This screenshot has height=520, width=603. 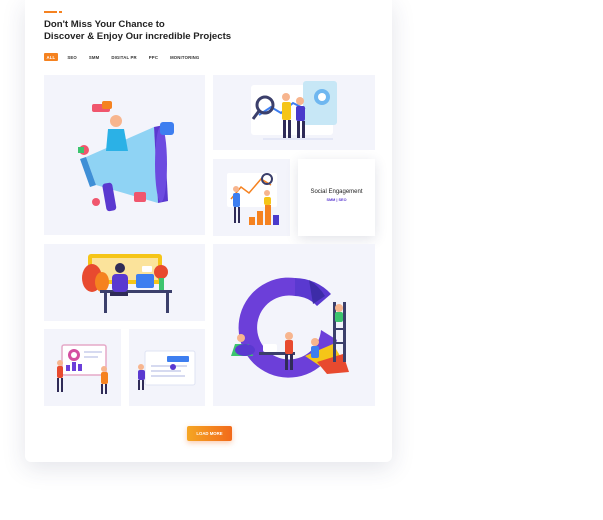 I want to click on filter-tab-all: ALL, so click(x=51, y=57).